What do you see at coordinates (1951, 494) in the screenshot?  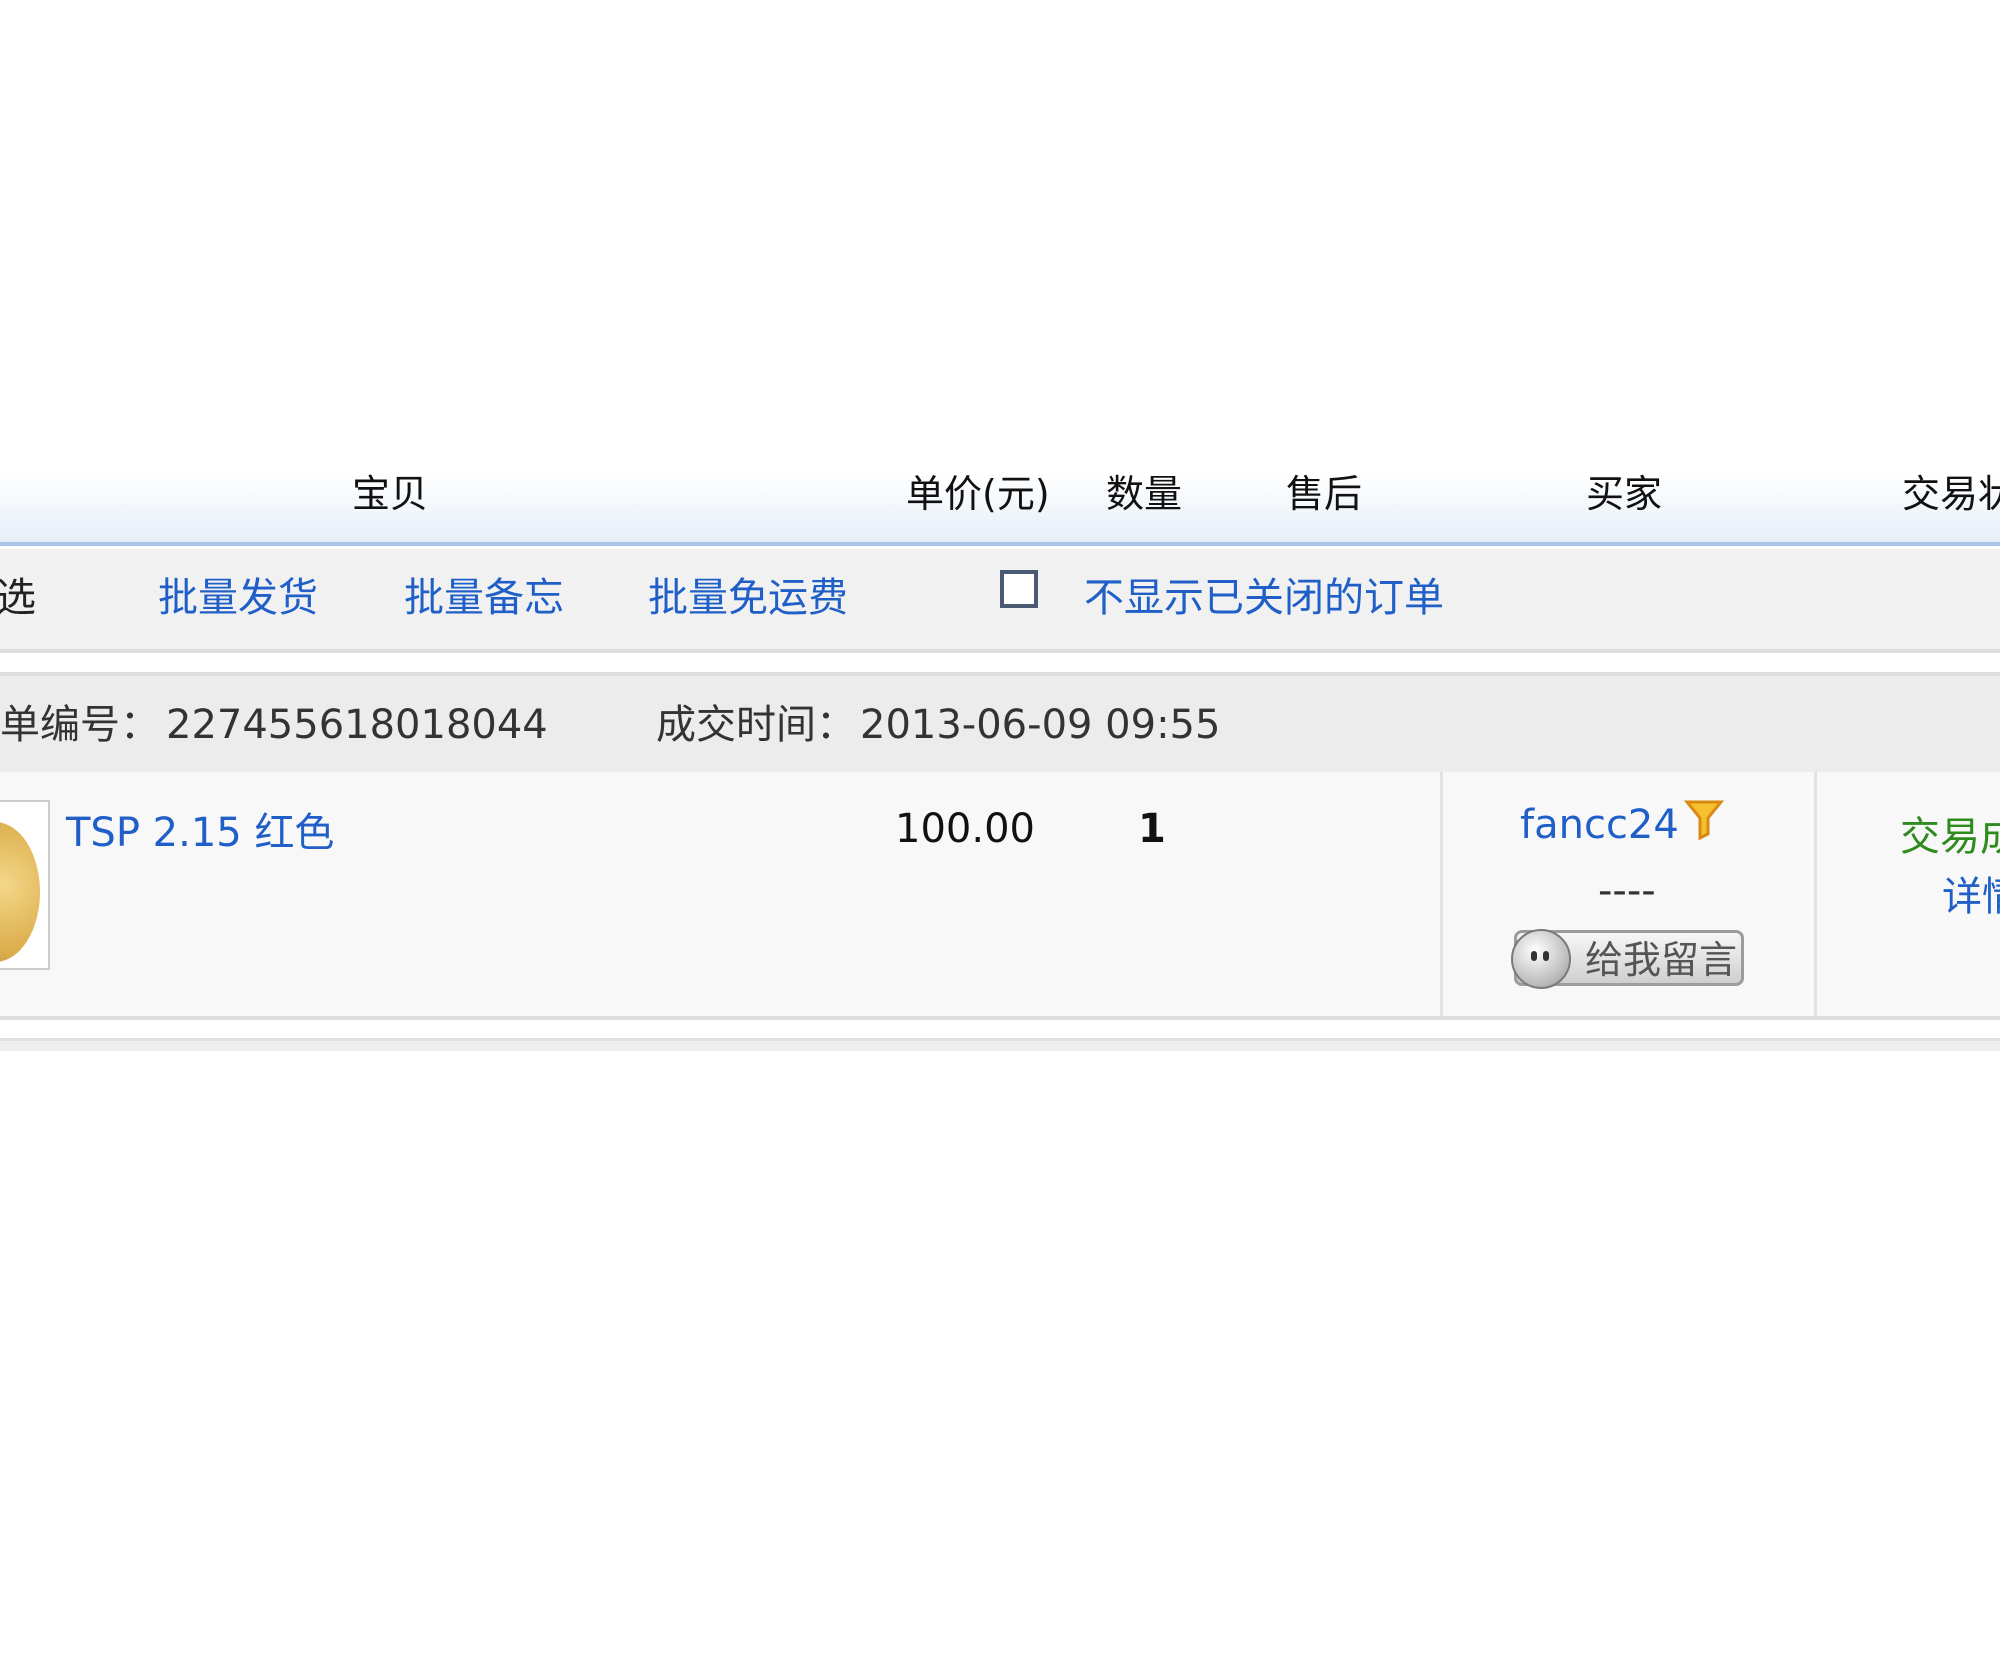 I see `header-trade-status: 交易状` at bounding box center [1951, 494].